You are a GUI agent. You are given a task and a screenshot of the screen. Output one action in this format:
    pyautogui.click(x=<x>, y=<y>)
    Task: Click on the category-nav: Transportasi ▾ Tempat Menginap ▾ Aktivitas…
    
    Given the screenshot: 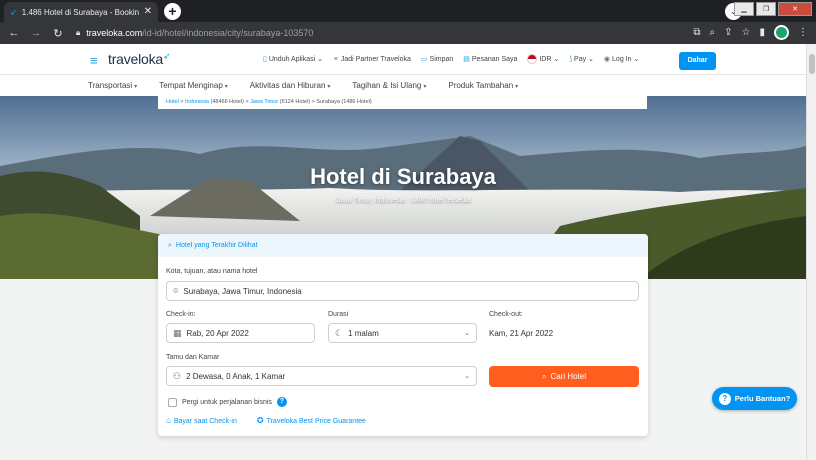 What is the action you would take?
    pyautogui.click(x=403, y=85)
    